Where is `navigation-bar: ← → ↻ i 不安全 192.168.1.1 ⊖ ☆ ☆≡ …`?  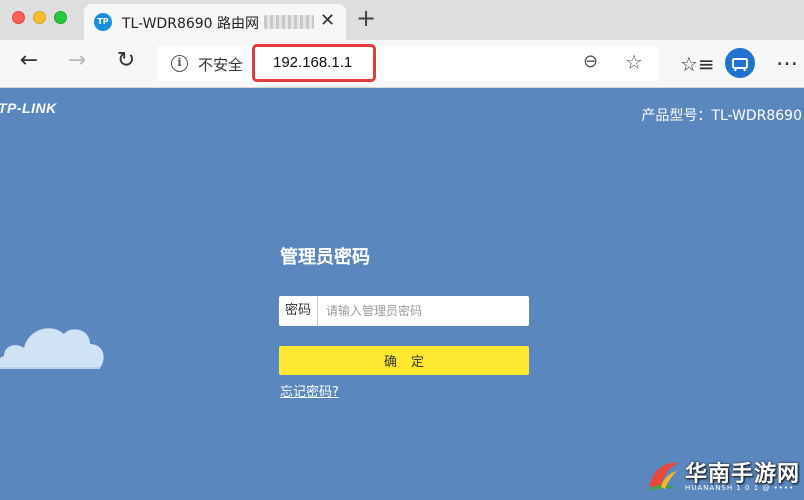
navigation-bar: ← → ↻ i 不安全 192.168.1.1 ⊖ ☆ ☆≡ … is located at coordinates (402, 64).